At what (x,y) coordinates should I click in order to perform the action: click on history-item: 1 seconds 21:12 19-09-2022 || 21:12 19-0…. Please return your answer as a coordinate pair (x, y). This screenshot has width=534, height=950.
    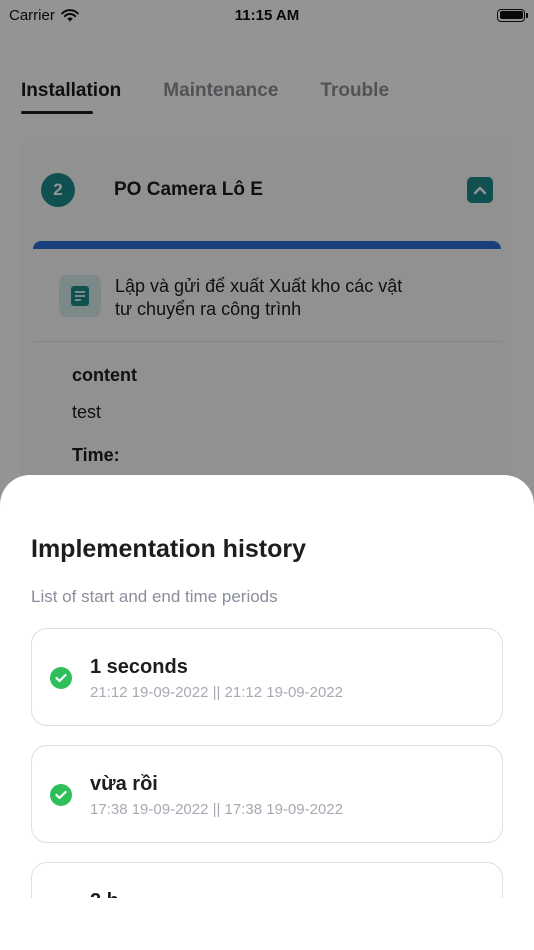
    Looking at the image, I should click on (267, 677).